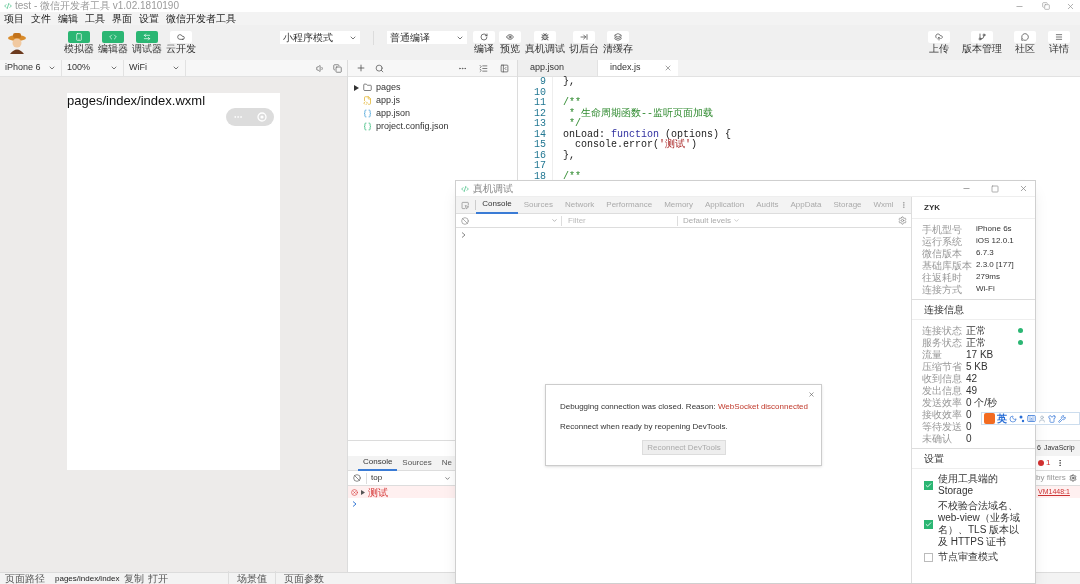  Describe the element at coordinates (584, 42) in the screenshot. I see `toolbar-button: 切后台` at that location.